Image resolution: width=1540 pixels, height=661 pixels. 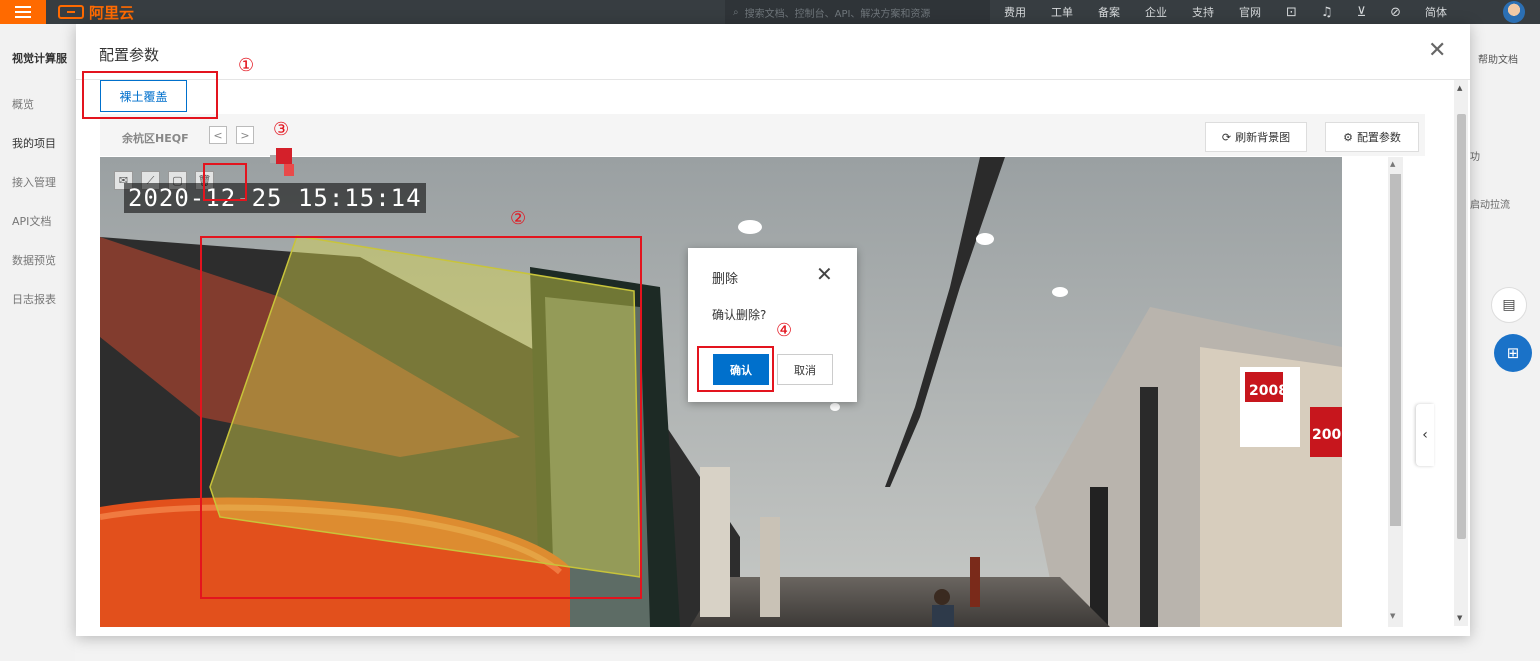 What do you see at coordinates (1263, 137) in the screenshot?
I see `refresh-label: 刷新背景图` at bounding box center [1263, 137].